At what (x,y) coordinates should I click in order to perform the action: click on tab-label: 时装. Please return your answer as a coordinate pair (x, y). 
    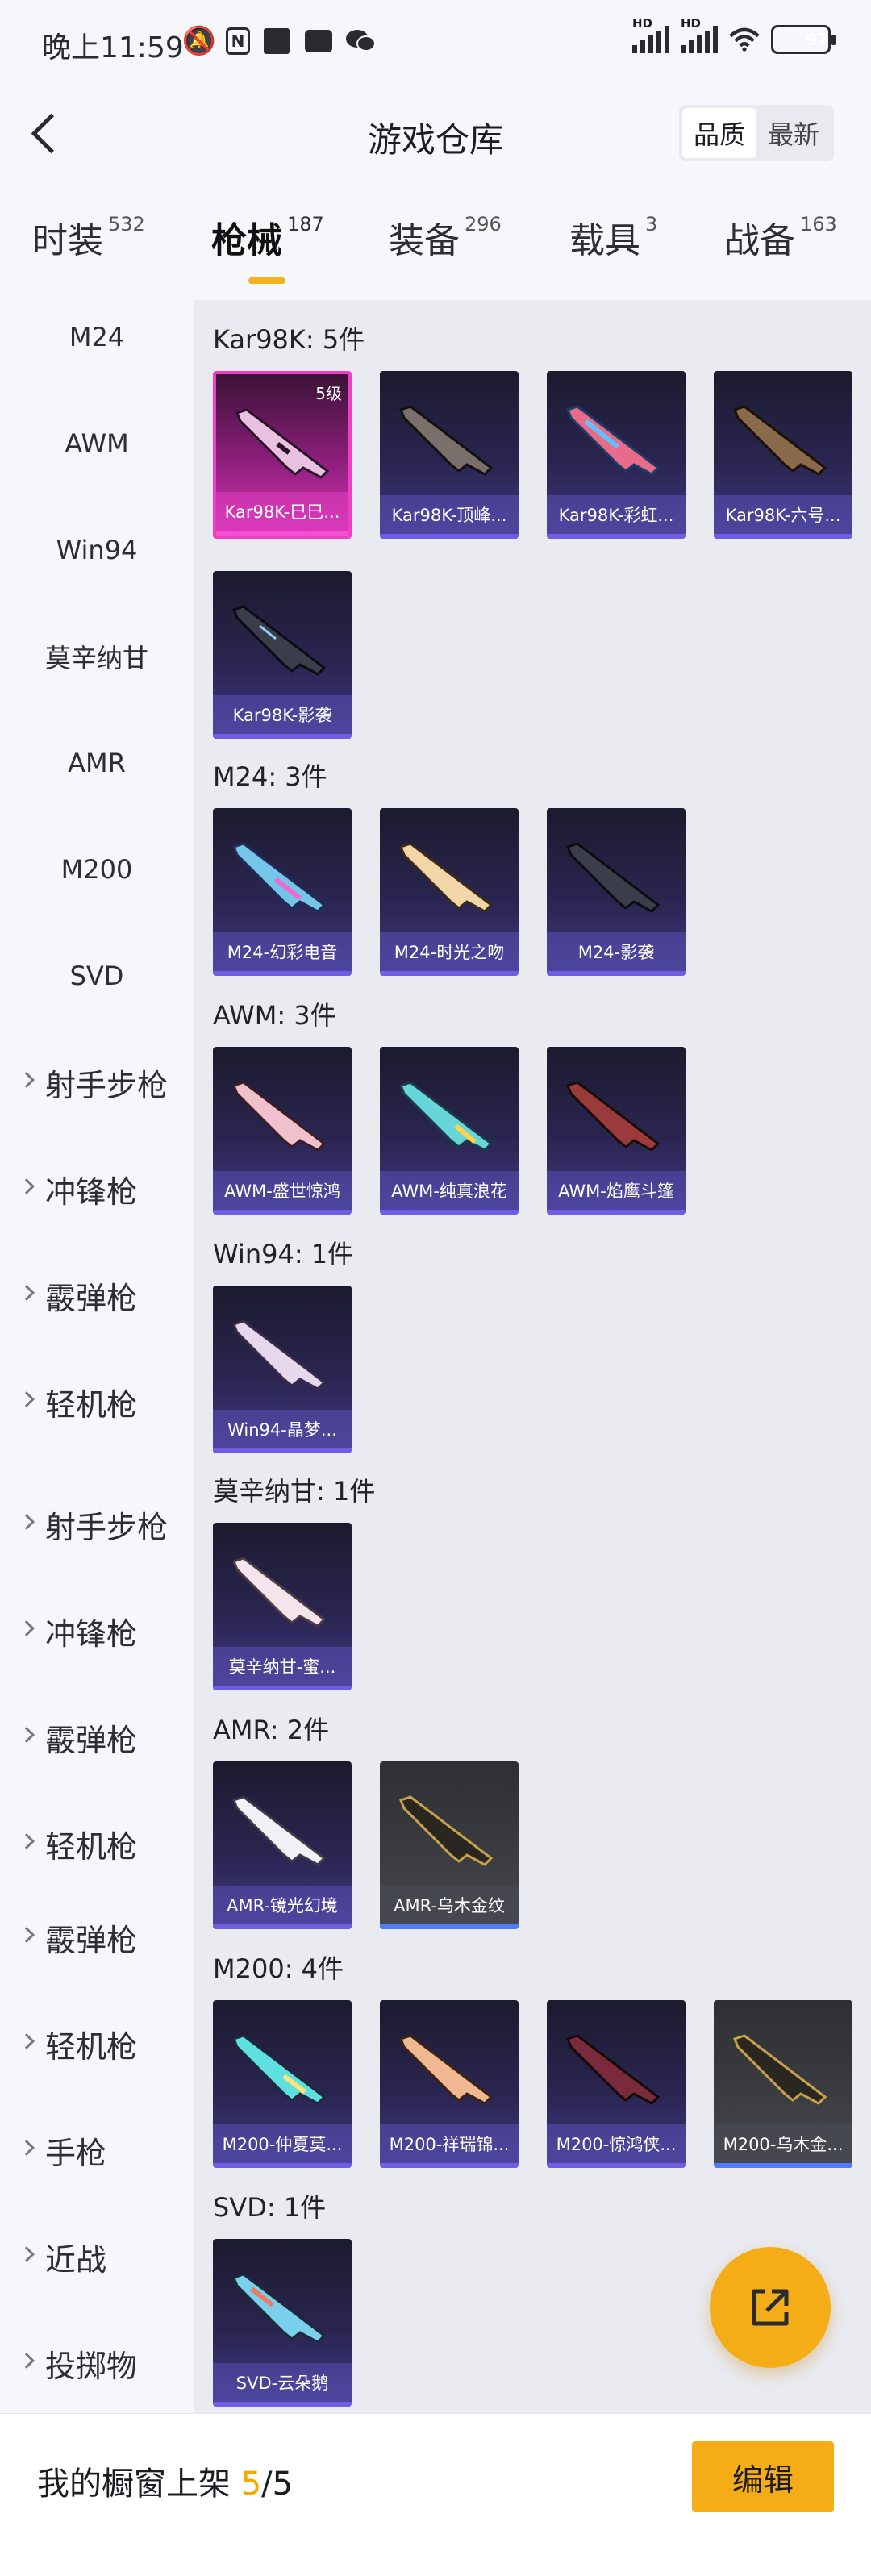
    Looking at the image, I should click on (67, 240).